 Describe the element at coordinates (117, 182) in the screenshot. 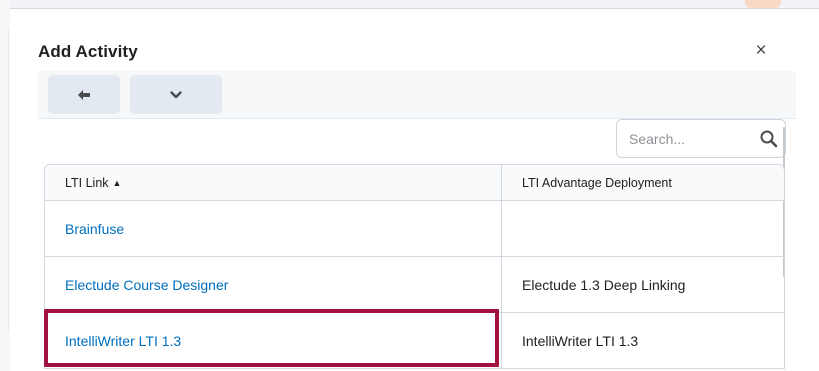

I see `sort-ascending-icon: ▲` at that location.